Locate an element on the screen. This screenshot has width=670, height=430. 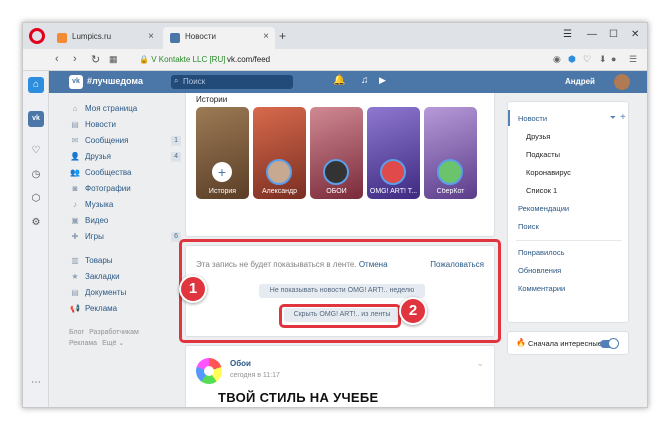
maximize-icon: ☐ is located at coordinates (613, 34).